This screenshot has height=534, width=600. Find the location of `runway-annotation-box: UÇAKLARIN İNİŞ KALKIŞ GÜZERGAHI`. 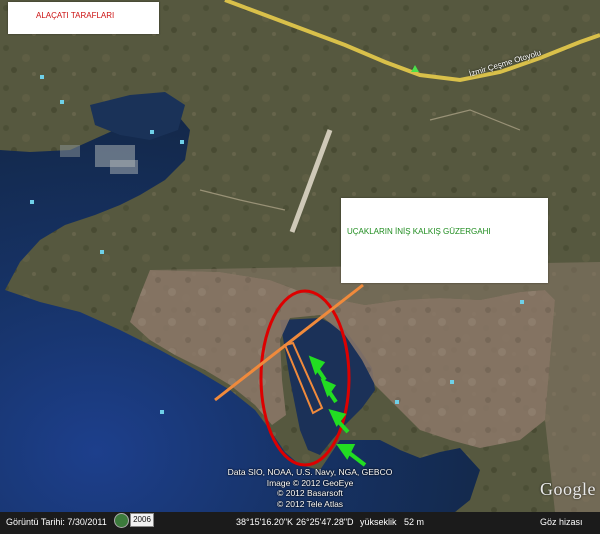

runway-annotation-box: UÇAKLARIN İNİŞ KALKIŞ GÜZERGAHI is located at coordinates (444, 240).